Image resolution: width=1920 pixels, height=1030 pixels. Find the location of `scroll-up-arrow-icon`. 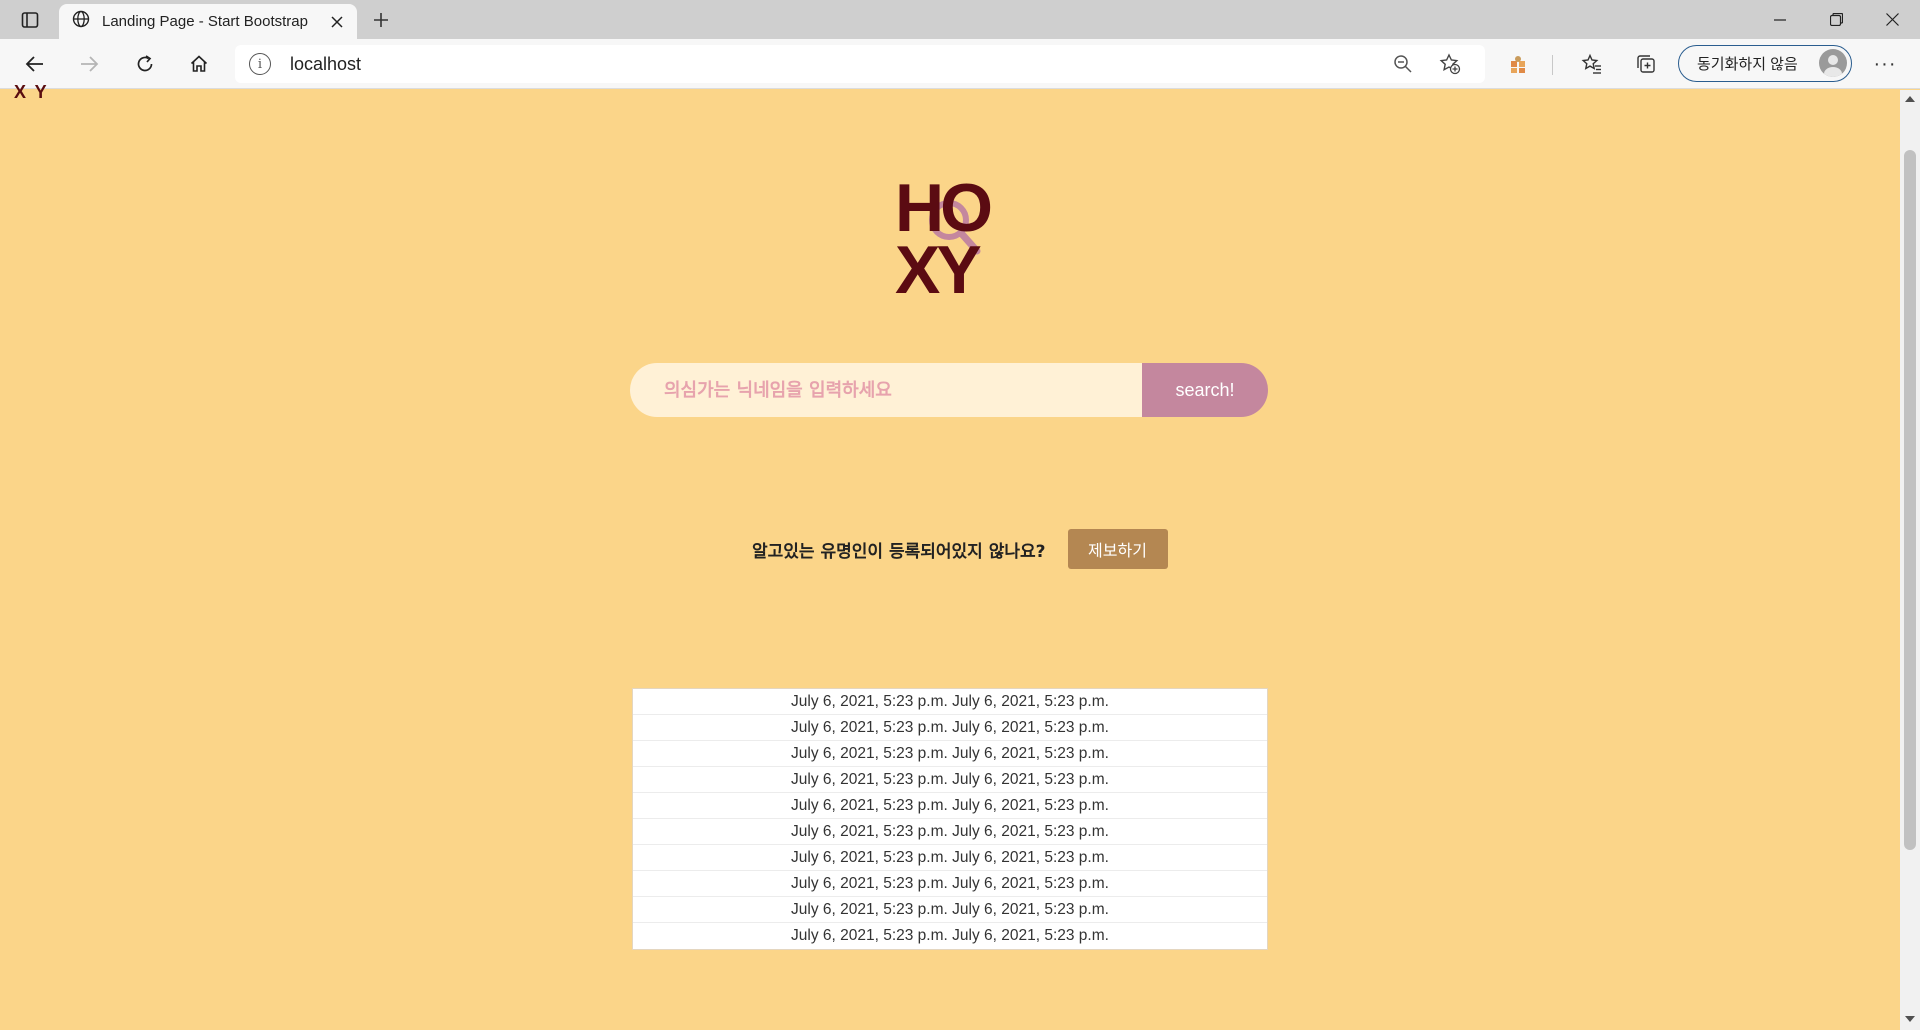

scroll-up-arrow-icon is located at coordinates (1910, 99).